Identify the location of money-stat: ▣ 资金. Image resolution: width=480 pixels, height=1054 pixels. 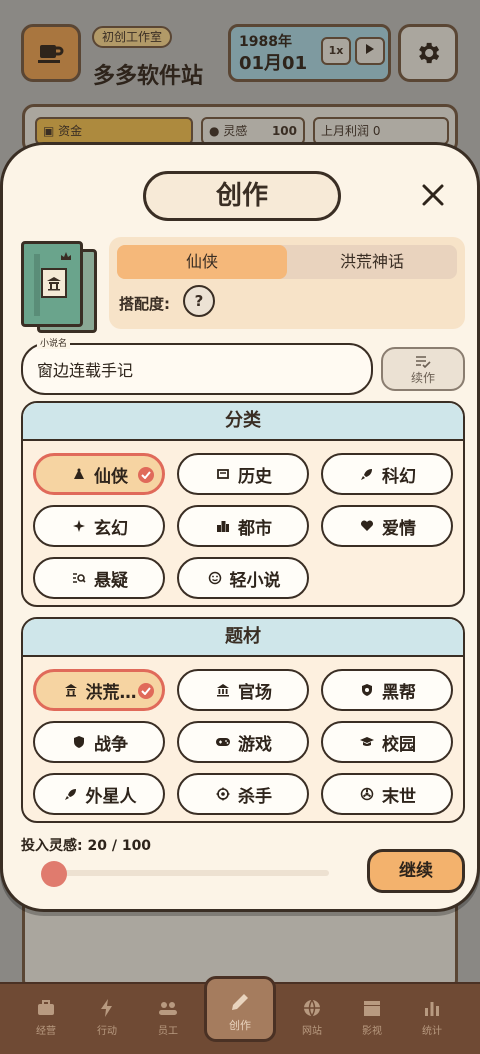
(114, 131).